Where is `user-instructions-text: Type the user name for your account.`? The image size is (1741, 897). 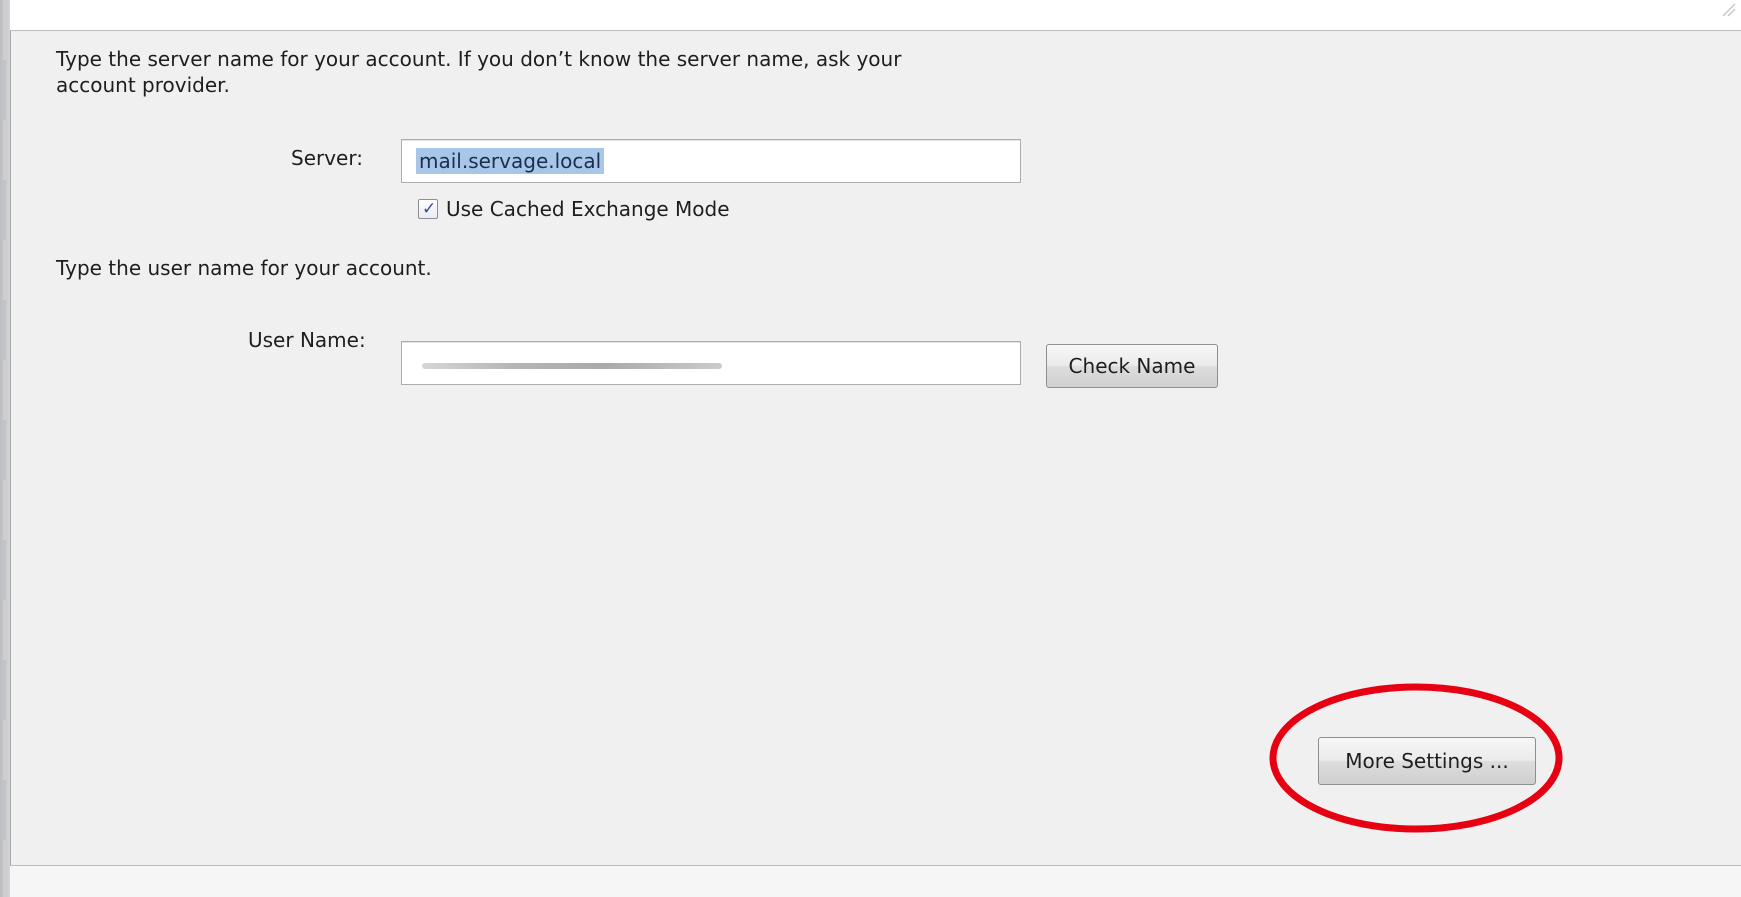
user-instructions-text: Type the user name for your account. is located at coordinates (244, 268).